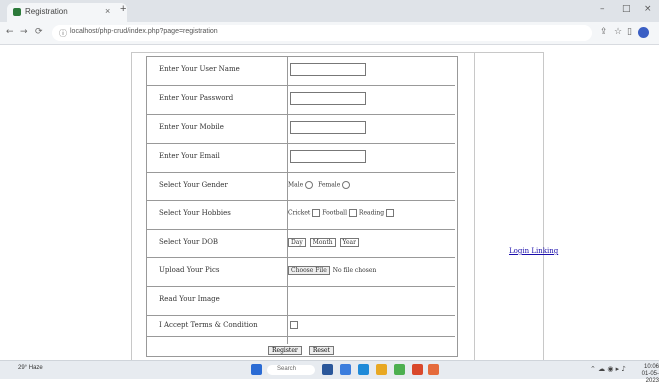 The image size is (659, 385). I want to click on system-tray: ⌃ ☁ ◉ ▸ ♪, so click(608, 369).